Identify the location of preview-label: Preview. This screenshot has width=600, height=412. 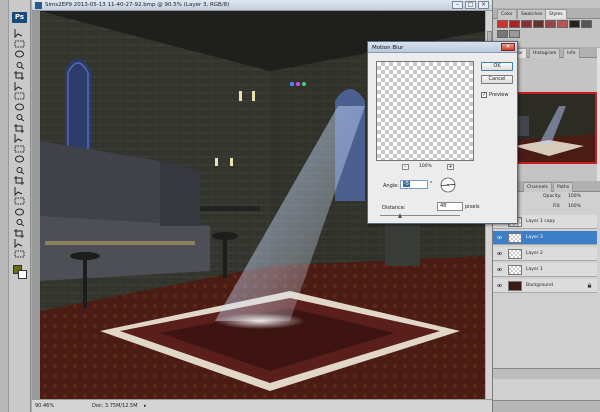
(499, 95).